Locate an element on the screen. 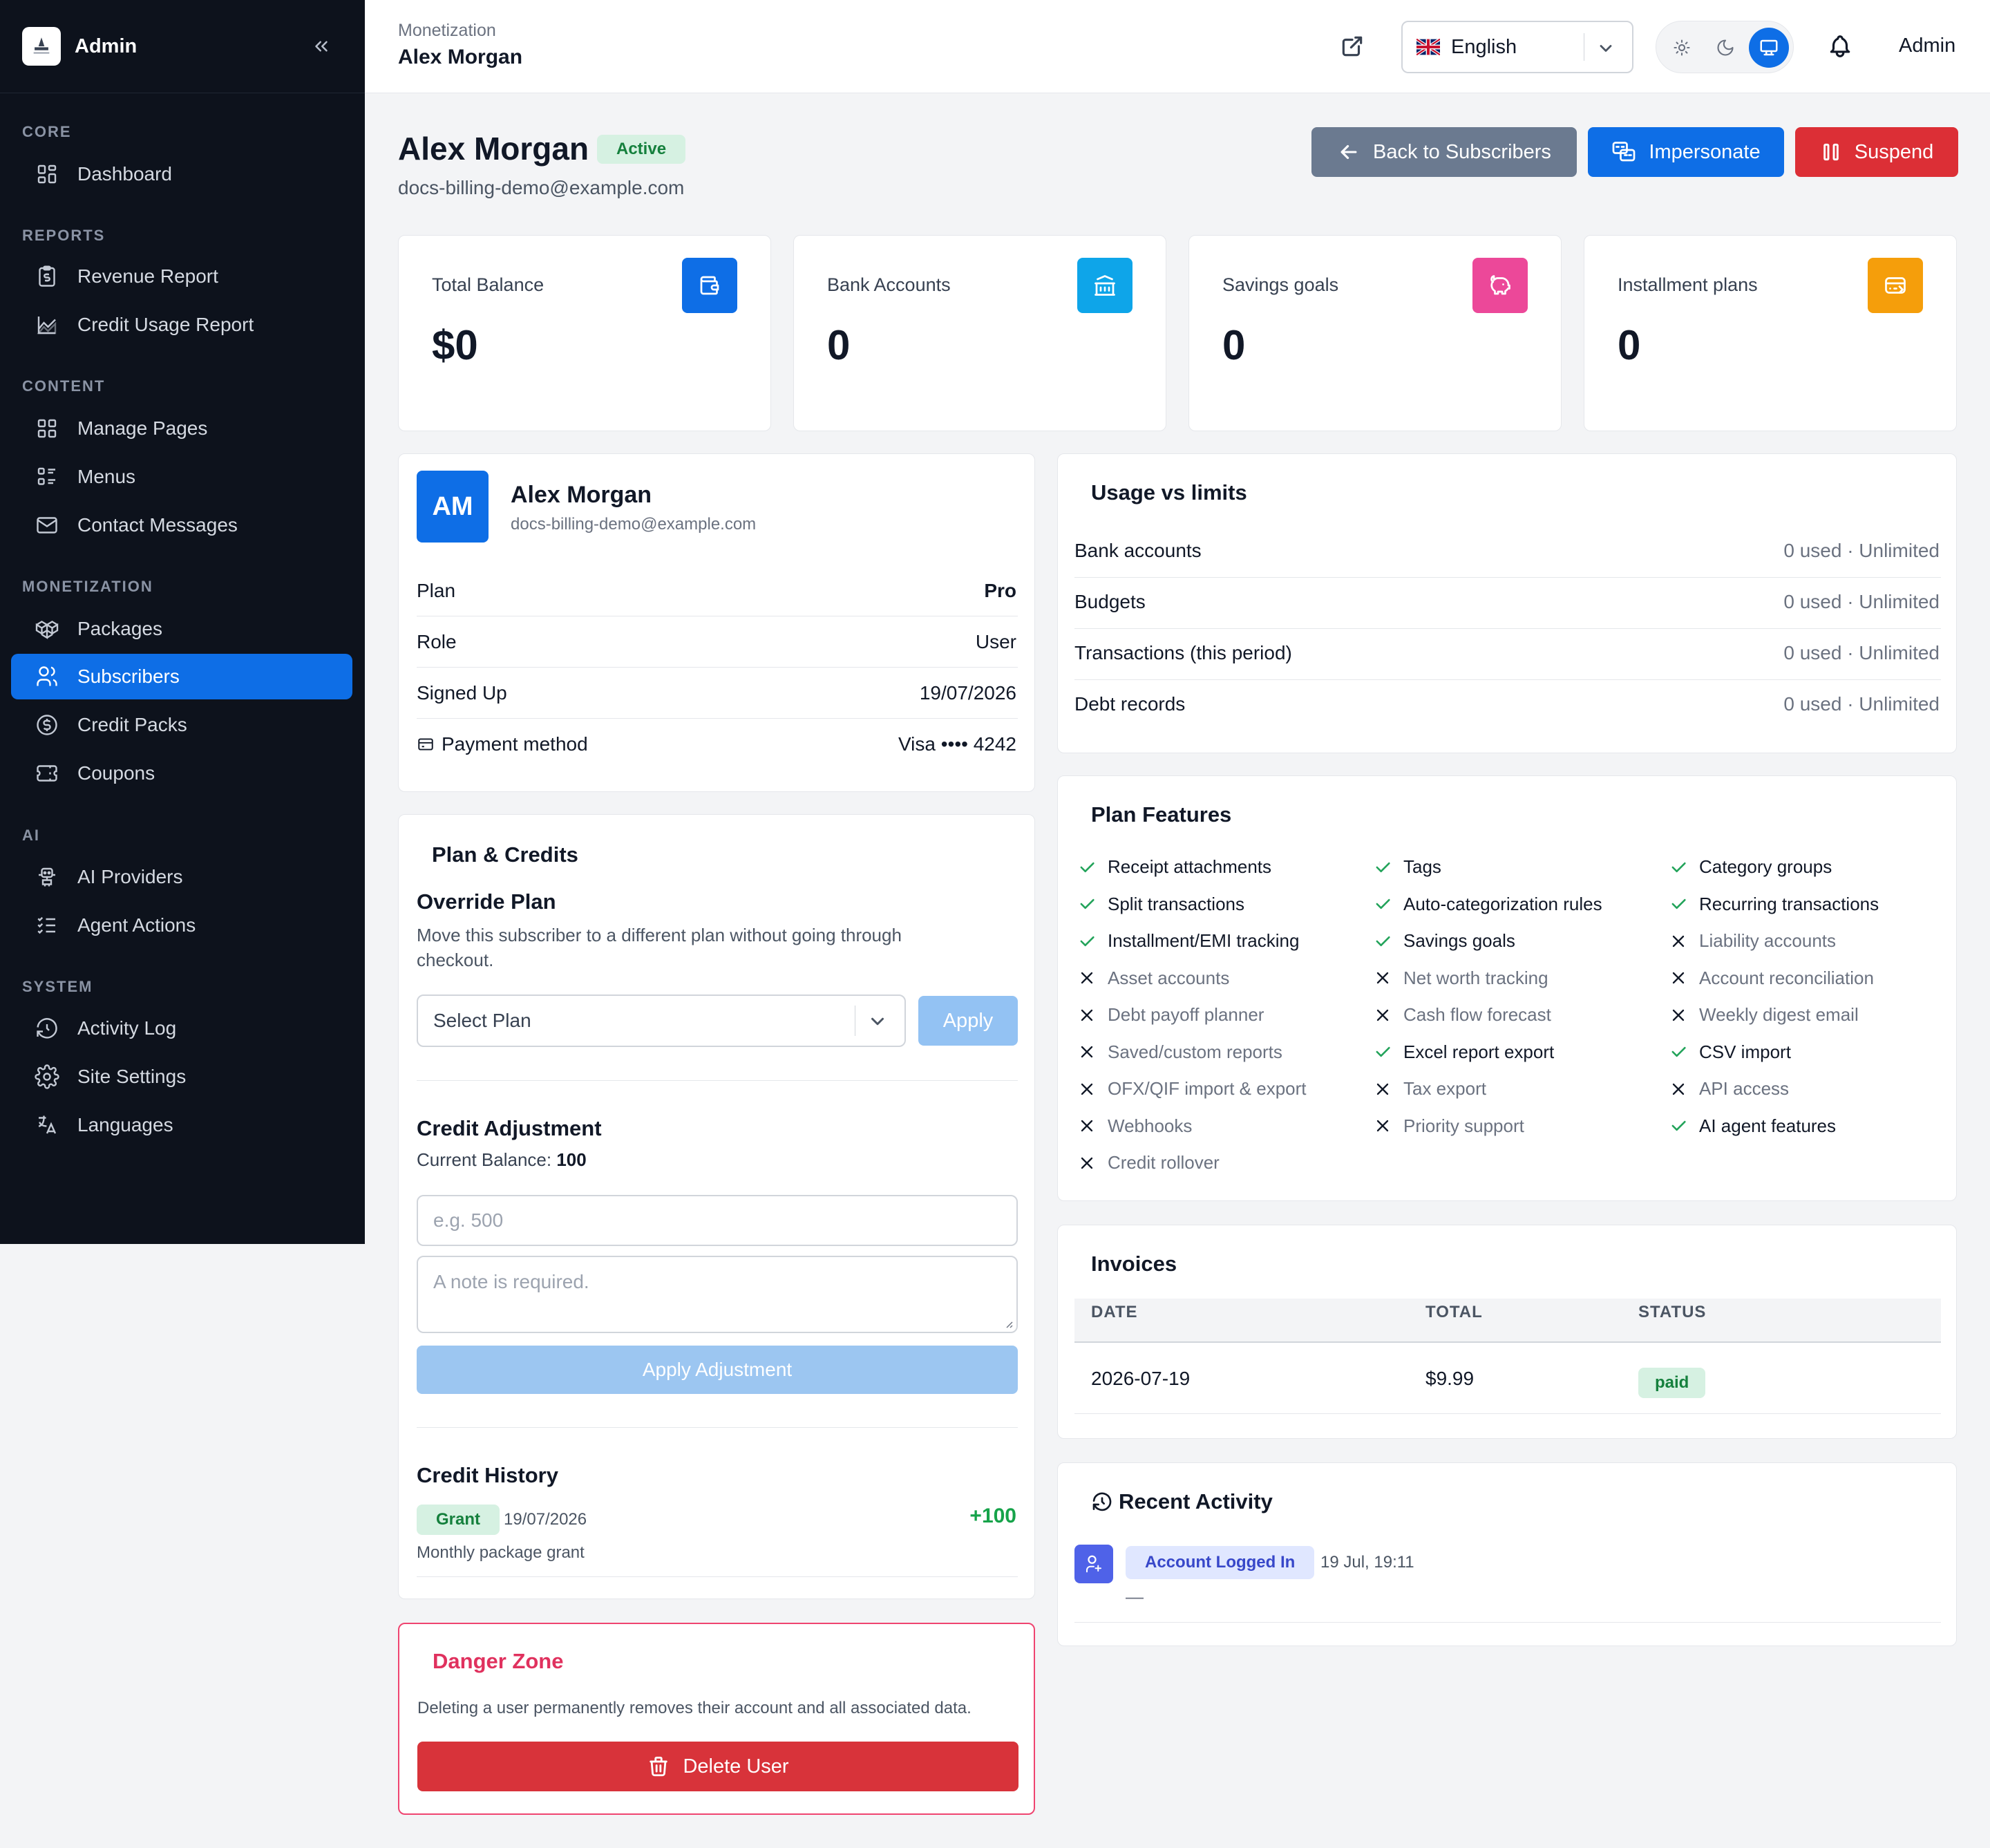  feature-label: Tags is located at coordinates (1422, 866).